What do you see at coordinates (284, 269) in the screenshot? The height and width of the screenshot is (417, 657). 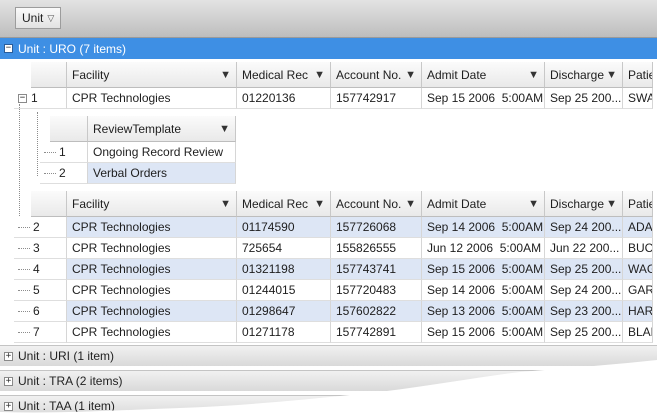 I see `cell-medical-rec: 01321198` at bounding box center [284, 269].